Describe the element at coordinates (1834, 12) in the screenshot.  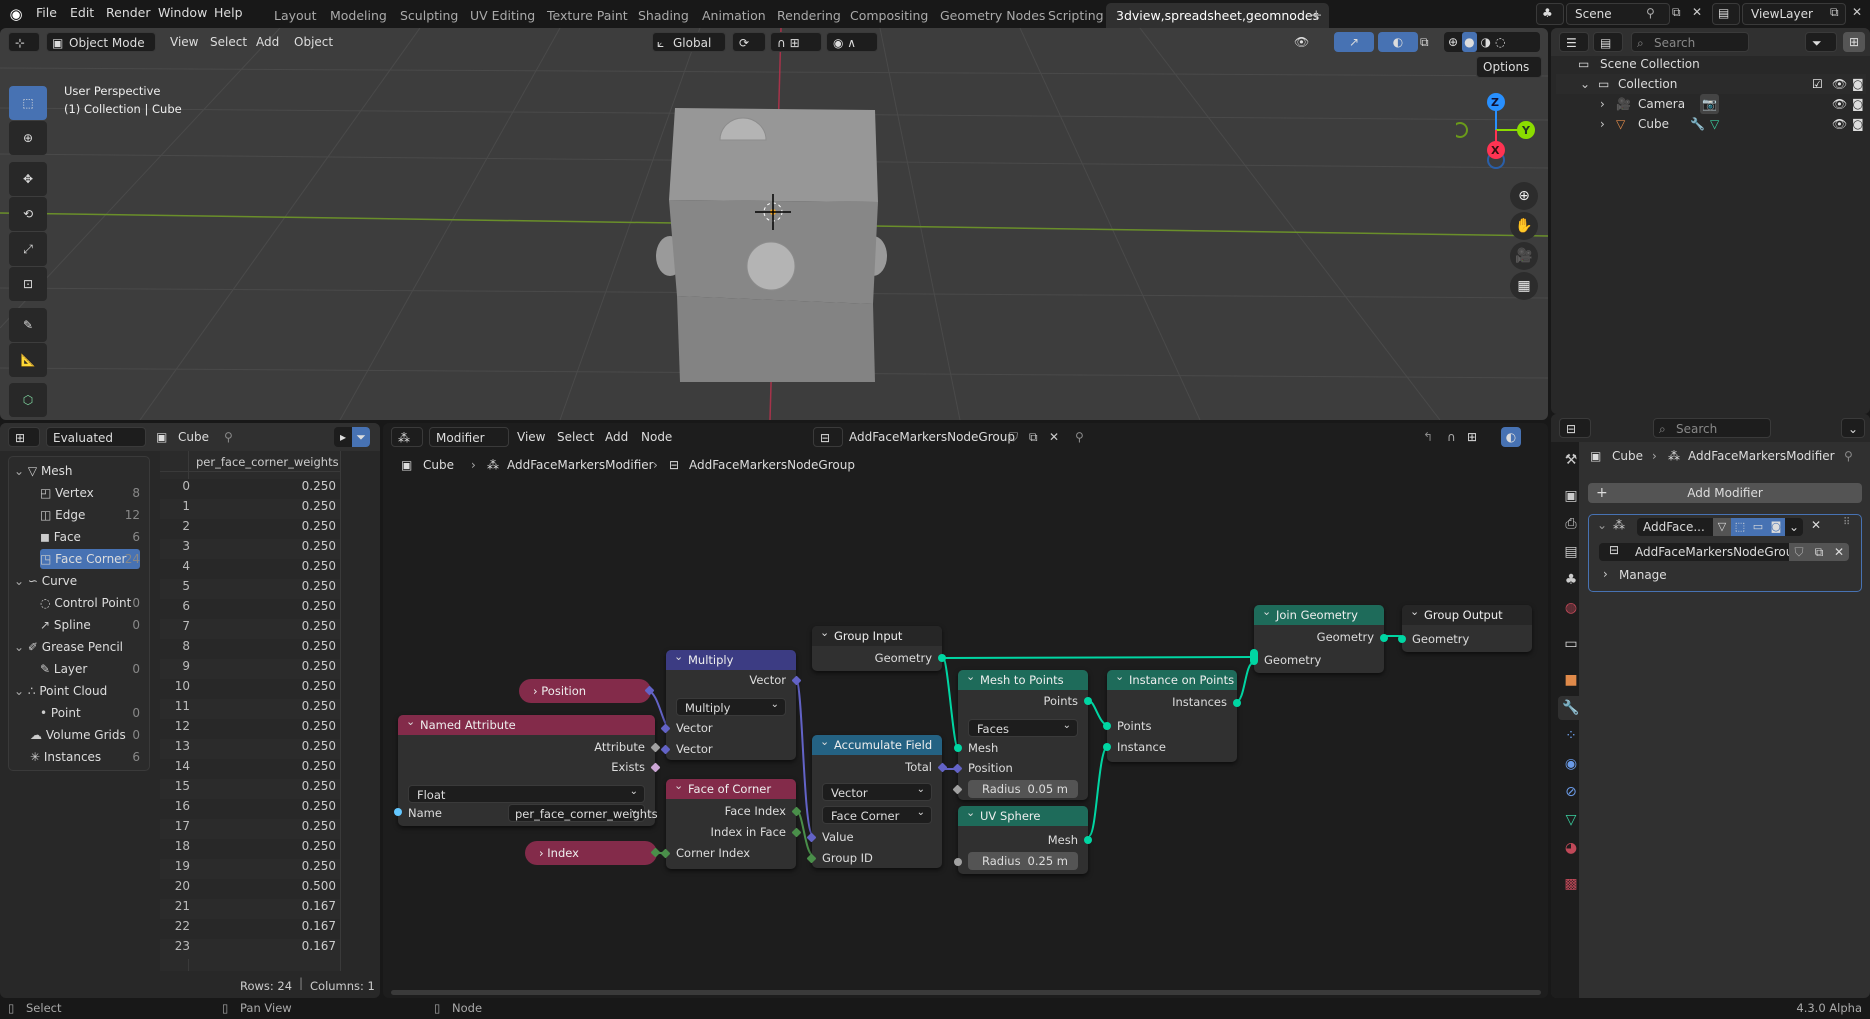
I see `new-viewlayer-icon: ⧉` at that location.